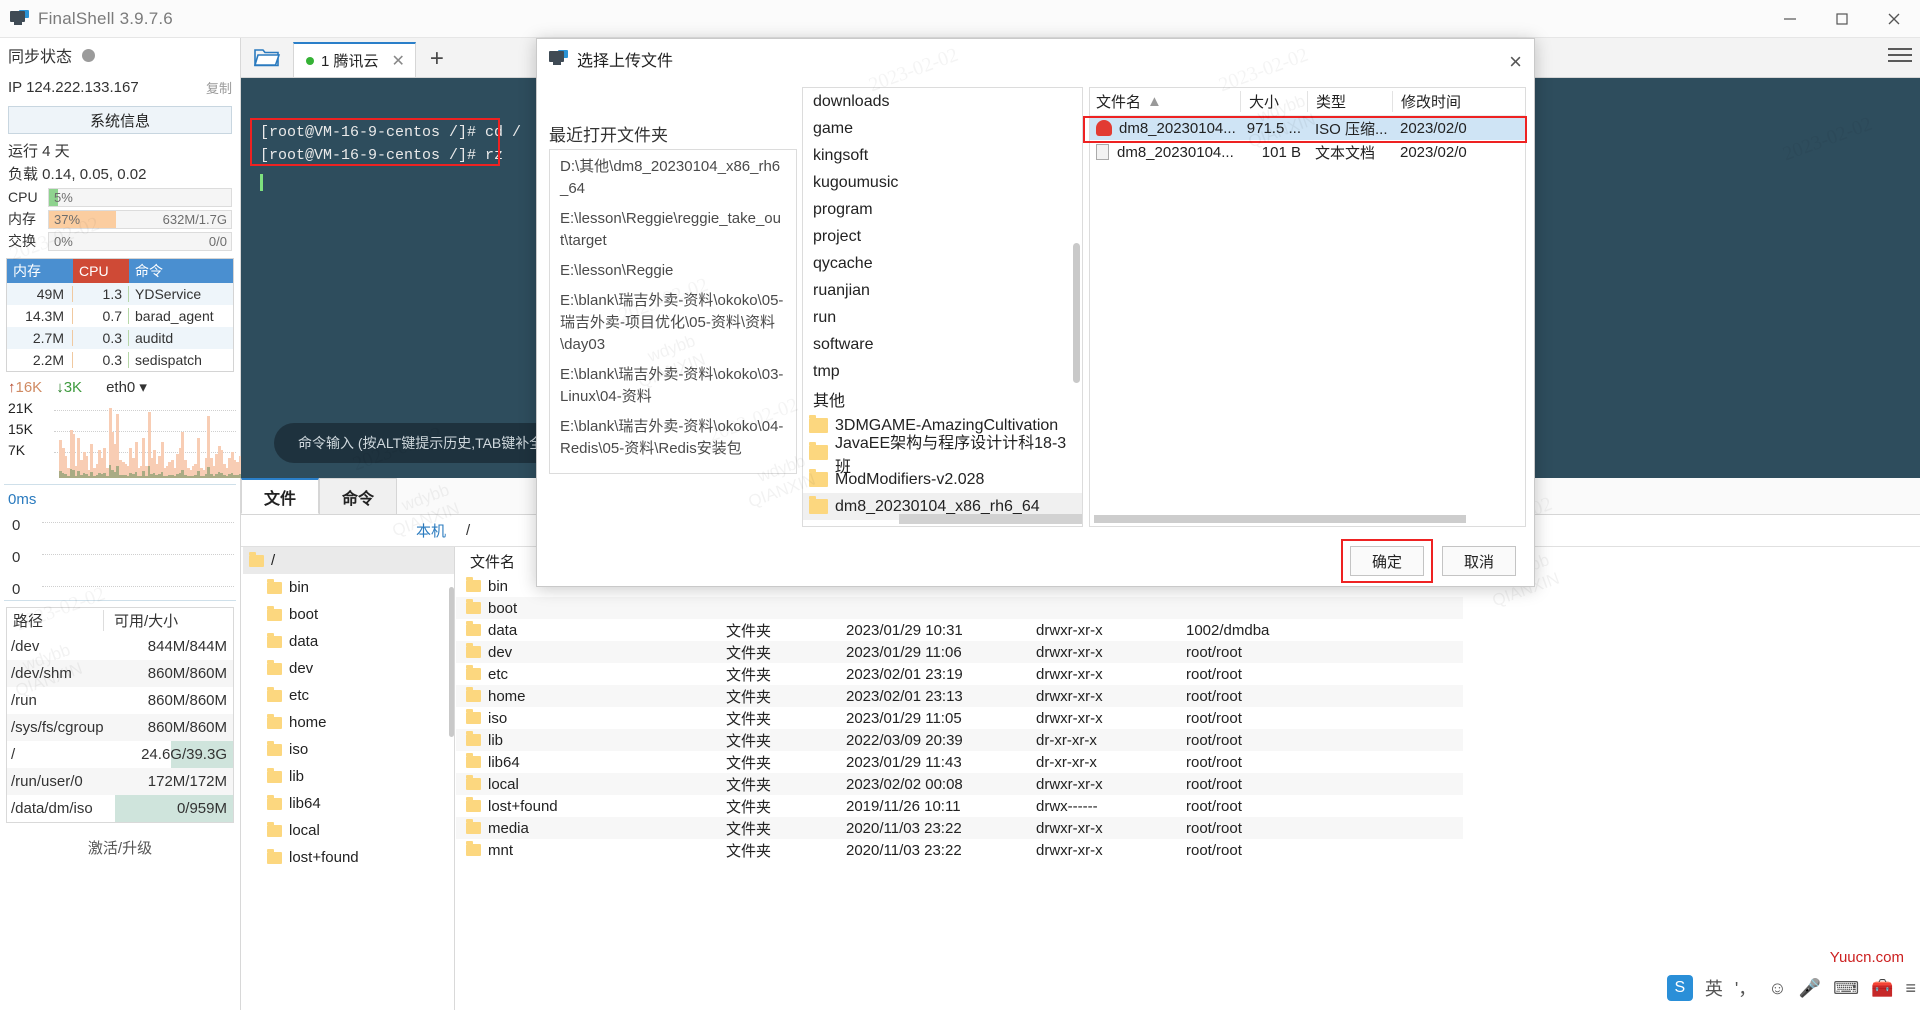 The width and height of the screenshot is (1920, 1010). I want to click on tab-commands: 命令, so click(358, 496).